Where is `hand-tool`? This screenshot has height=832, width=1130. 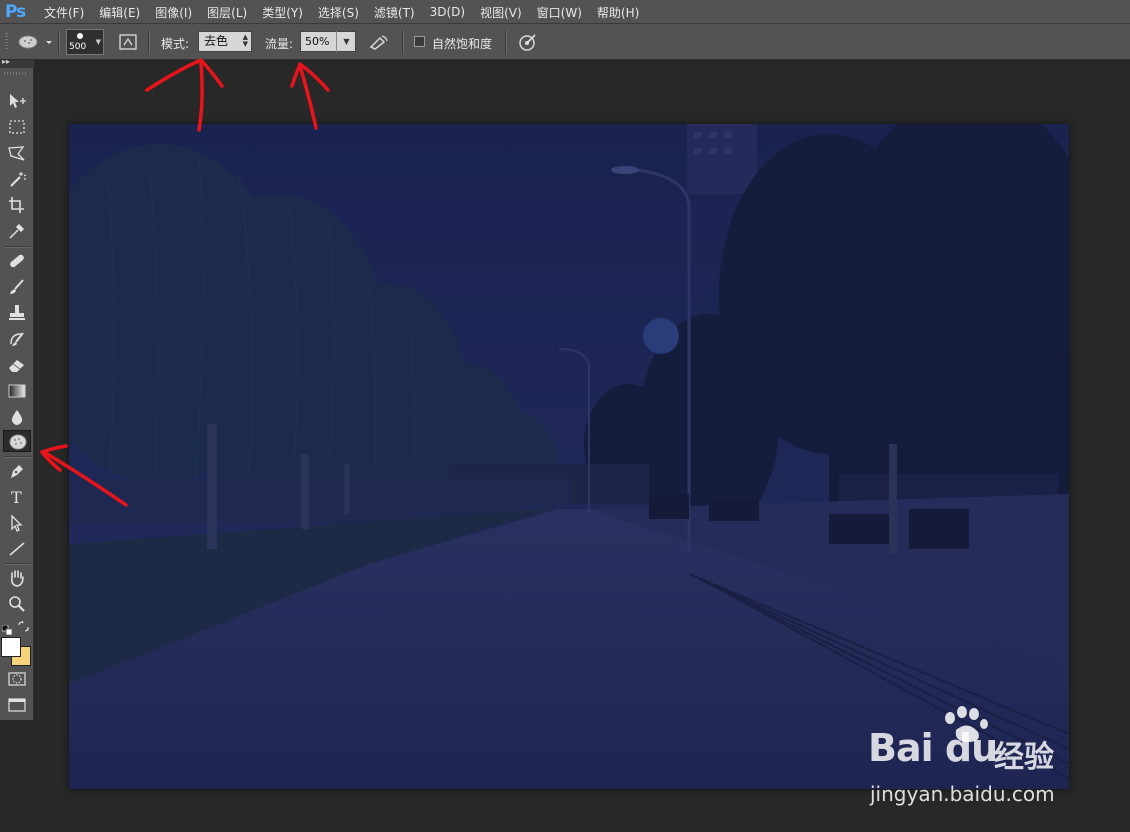
hand-tool is located at coordinates (17, 578).